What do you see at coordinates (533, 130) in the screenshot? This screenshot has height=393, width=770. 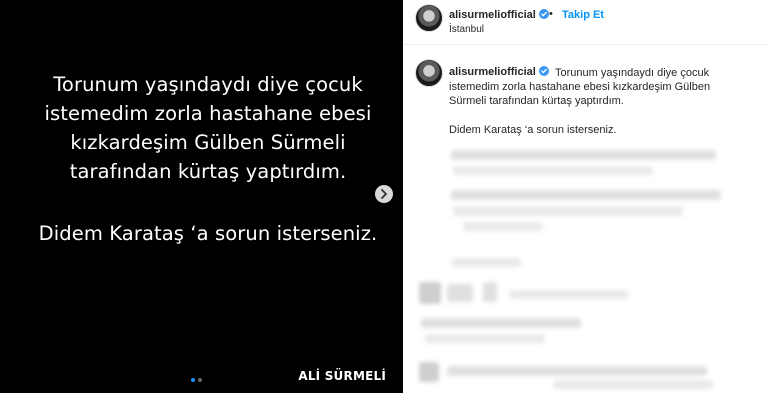 I see `caption-text-2: Didem Karataş ‘a sorun isterseniz.` at bounding box center [533, 130].